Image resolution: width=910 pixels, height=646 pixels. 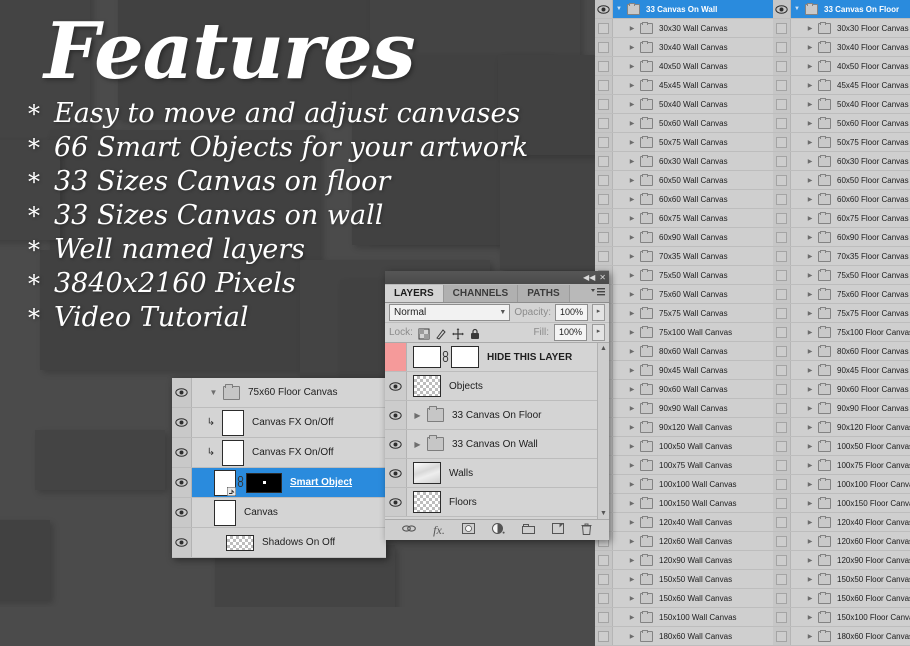 What do you see at coordinates (571, 312) in the screenshot?
I see `opacity-input: 100%` at bounding box center [571, 312].